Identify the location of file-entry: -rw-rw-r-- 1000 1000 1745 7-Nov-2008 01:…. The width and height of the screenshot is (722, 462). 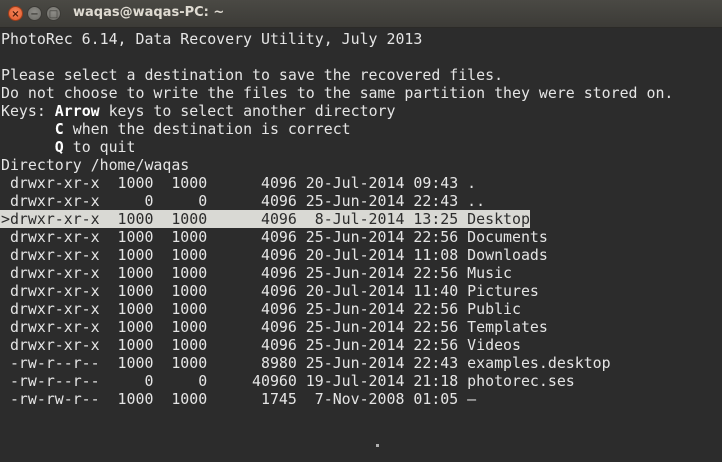
(238, 399).